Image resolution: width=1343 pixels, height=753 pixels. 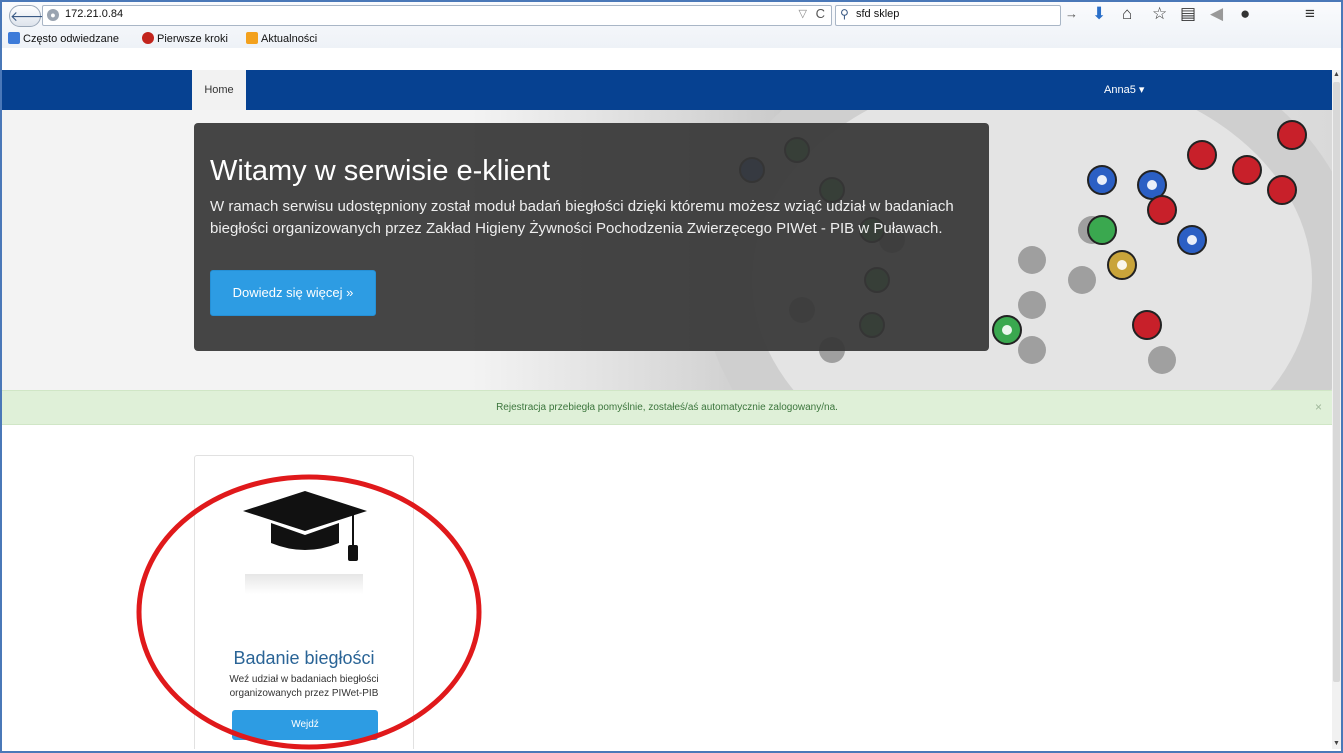 I want to click on url-dropdown-icon: ▽, so click(x=803, y=13).